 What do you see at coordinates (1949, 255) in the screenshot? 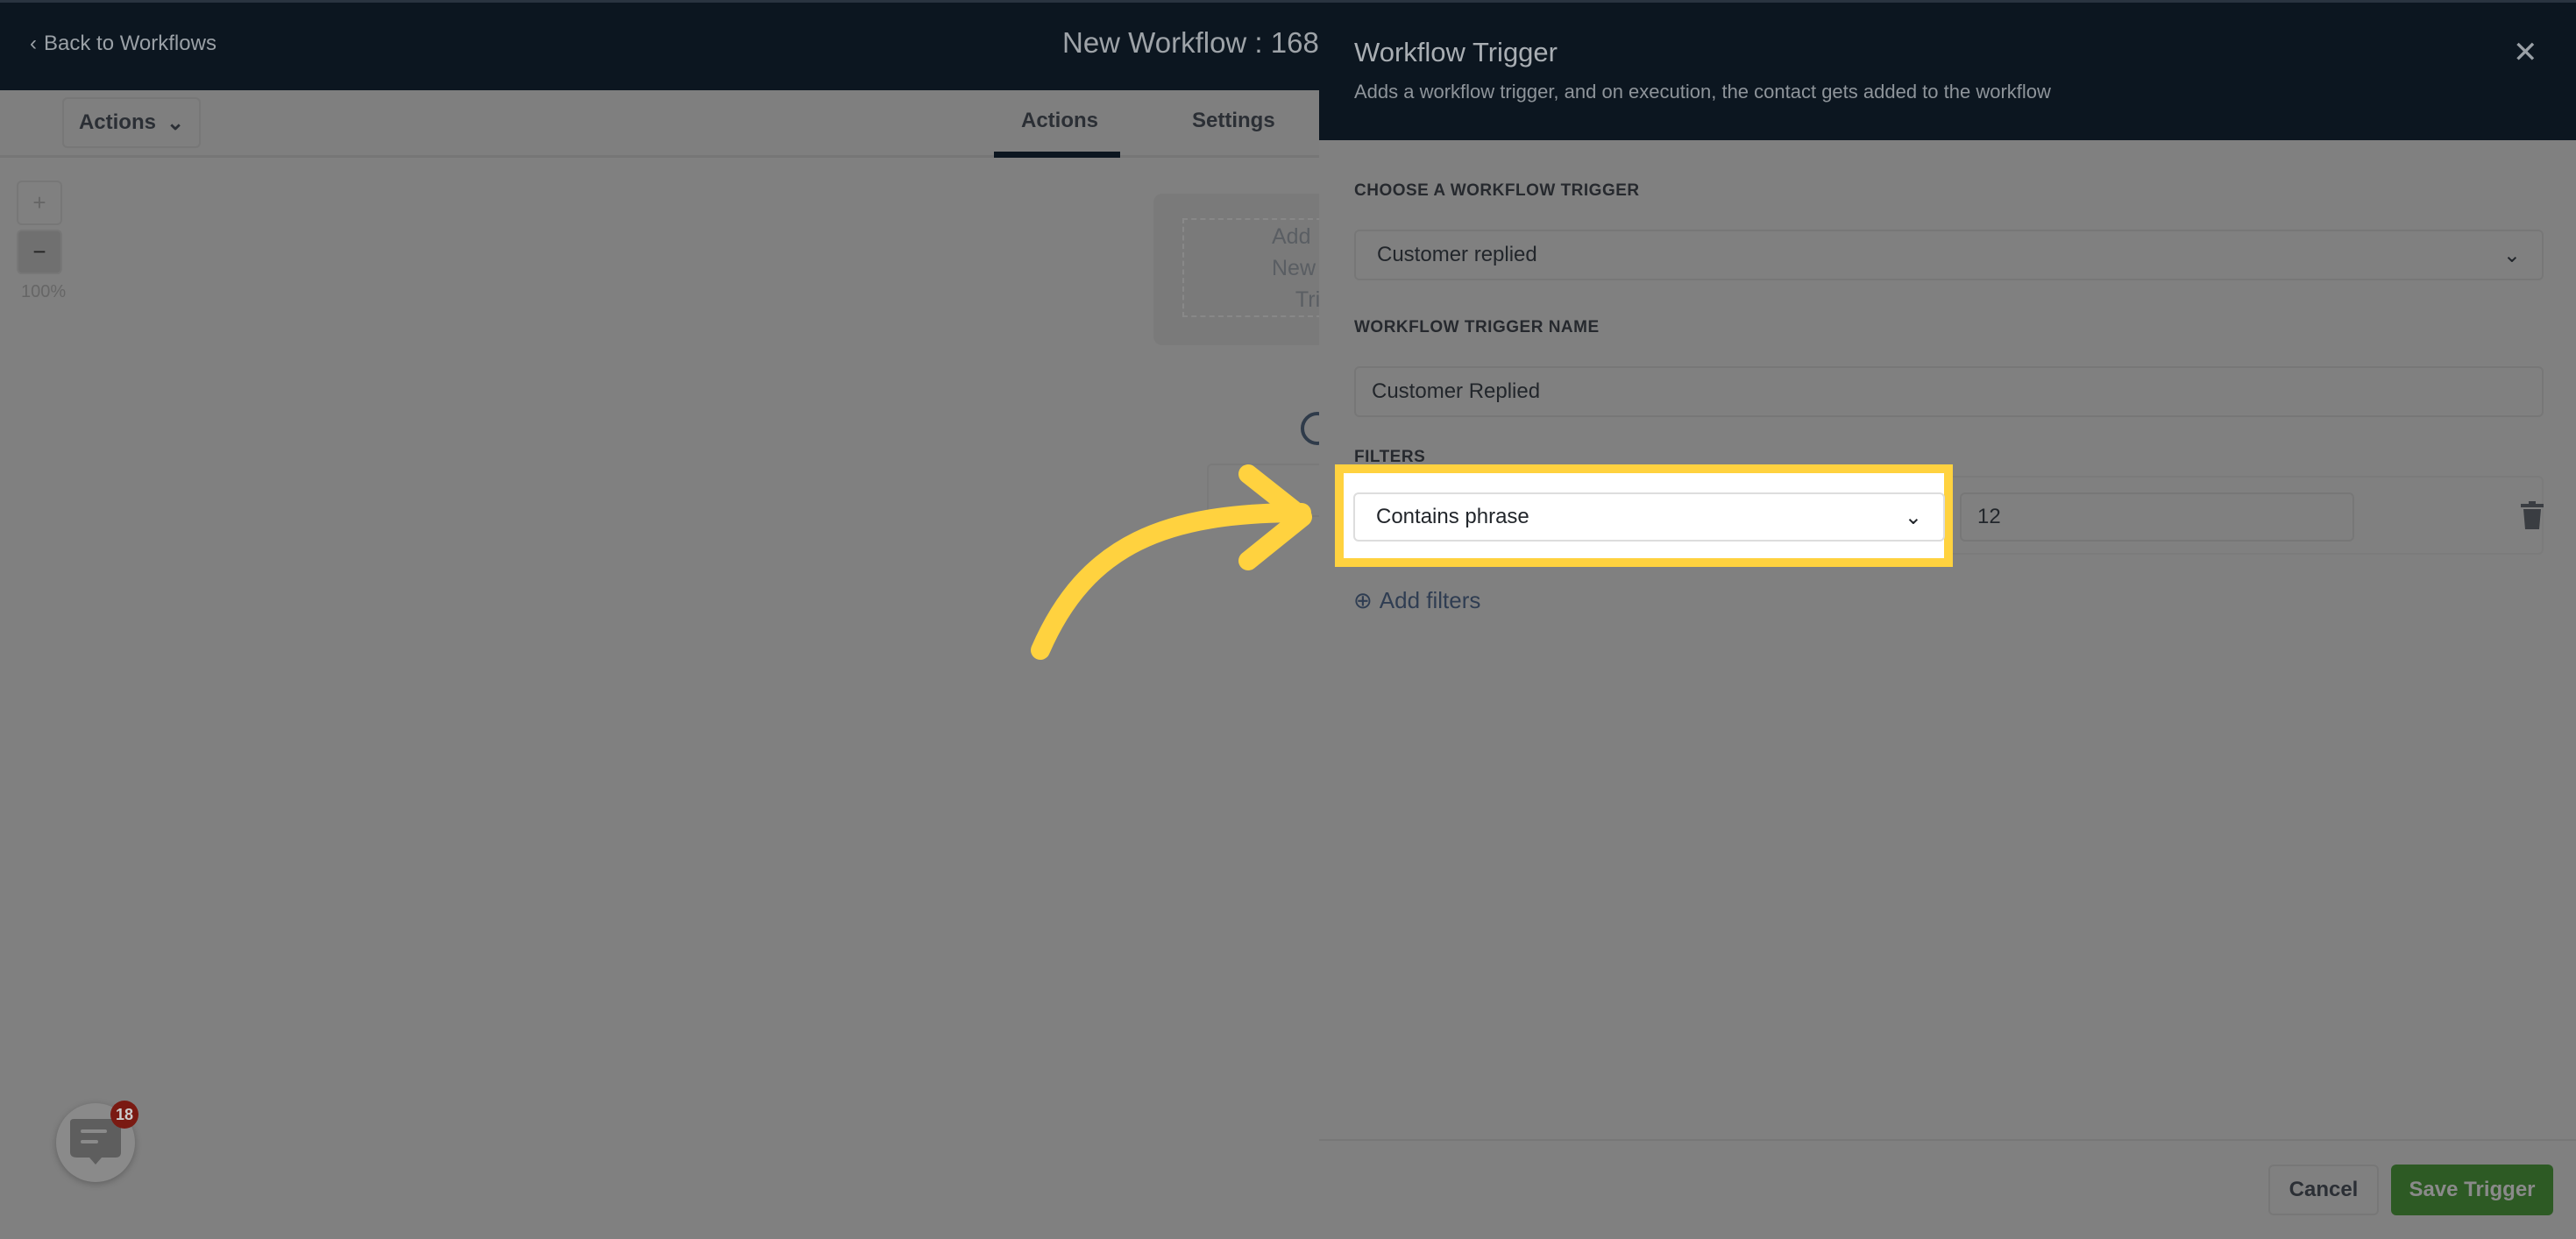
I see `trigger-select: Customer replied ⌄` at bounding box center [1949, 255].